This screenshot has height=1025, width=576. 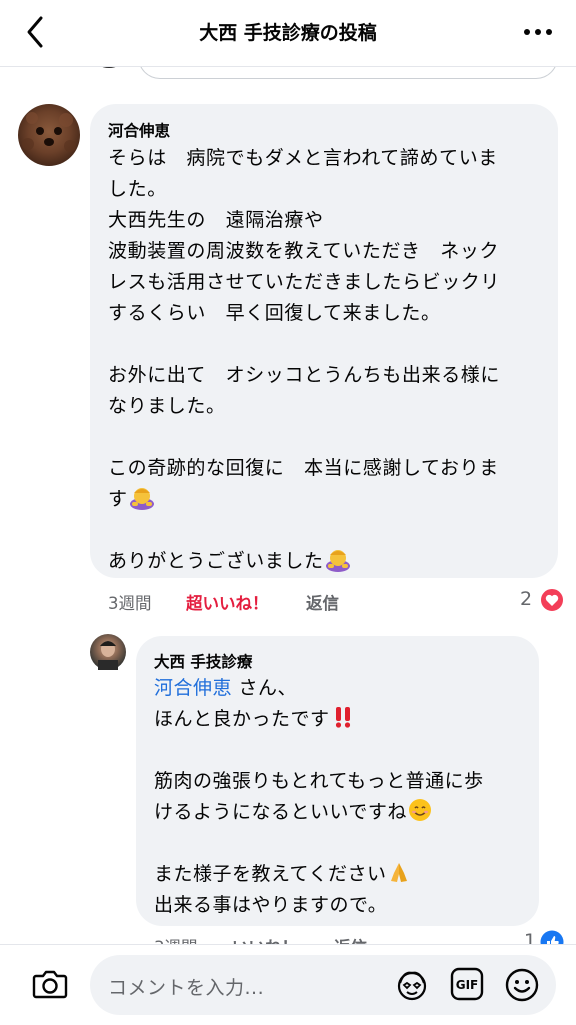 What do you see at coordinates (288, 984) in the screenshot?
I see `comment-composer: コメントを入力... GIF` at bounding box center [288, 984].